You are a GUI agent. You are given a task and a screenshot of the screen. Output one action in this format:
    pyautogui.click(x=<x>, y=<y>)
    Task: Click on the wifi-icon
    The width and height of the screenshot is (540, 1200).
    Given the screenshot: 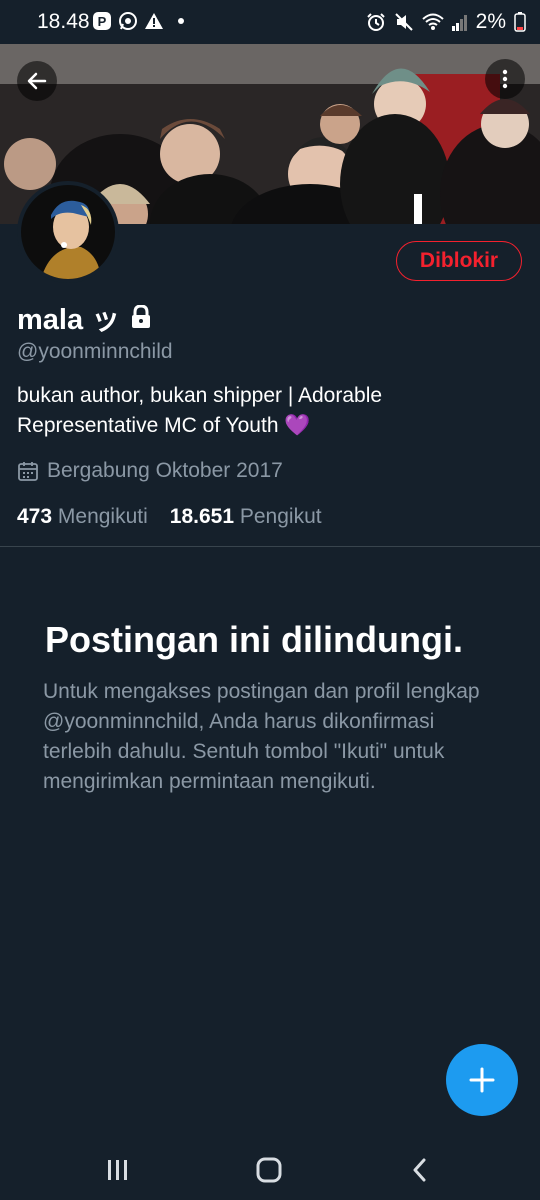 What is the action you would take?
    pyautogui.click(x=432, y=21)
    